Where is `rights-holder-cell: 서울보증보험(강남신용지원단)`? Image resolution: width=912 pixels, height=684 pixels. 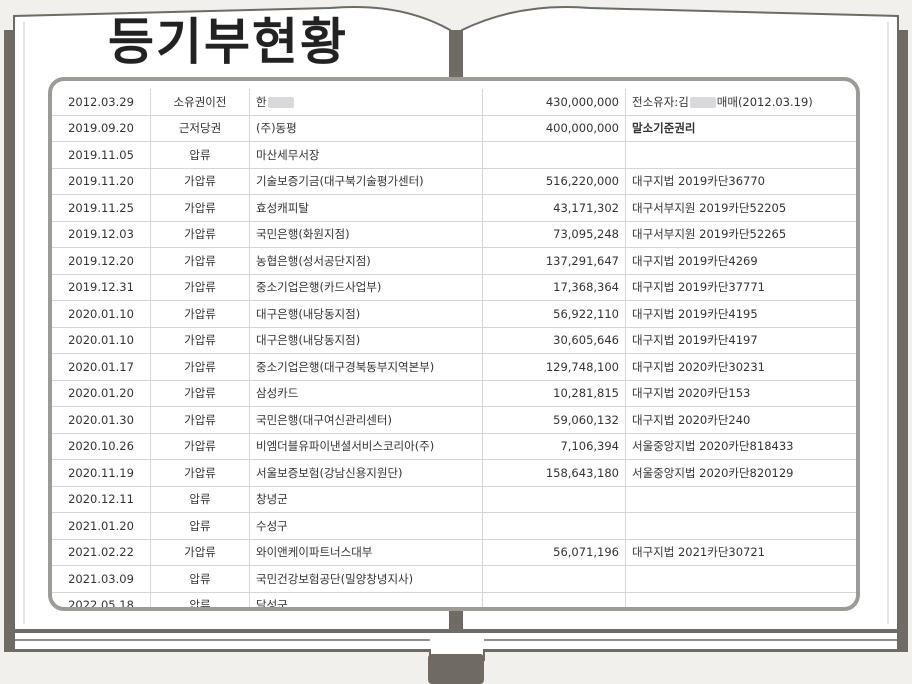
rights-holder-cell: 서울보증보험(강남신용지원단) is located at coordinates (366, 473).